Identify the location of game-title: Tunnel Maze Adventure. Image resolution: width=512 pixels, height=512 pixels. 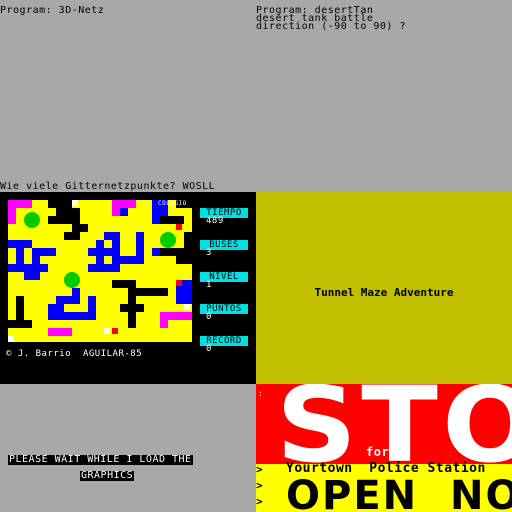
(384, 292).